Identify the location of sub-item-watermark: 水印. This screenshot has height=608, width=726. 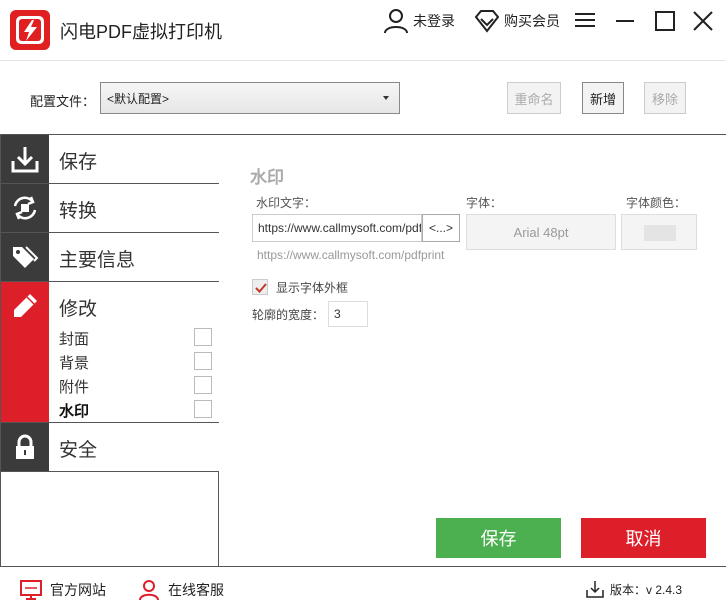
(74, 410).